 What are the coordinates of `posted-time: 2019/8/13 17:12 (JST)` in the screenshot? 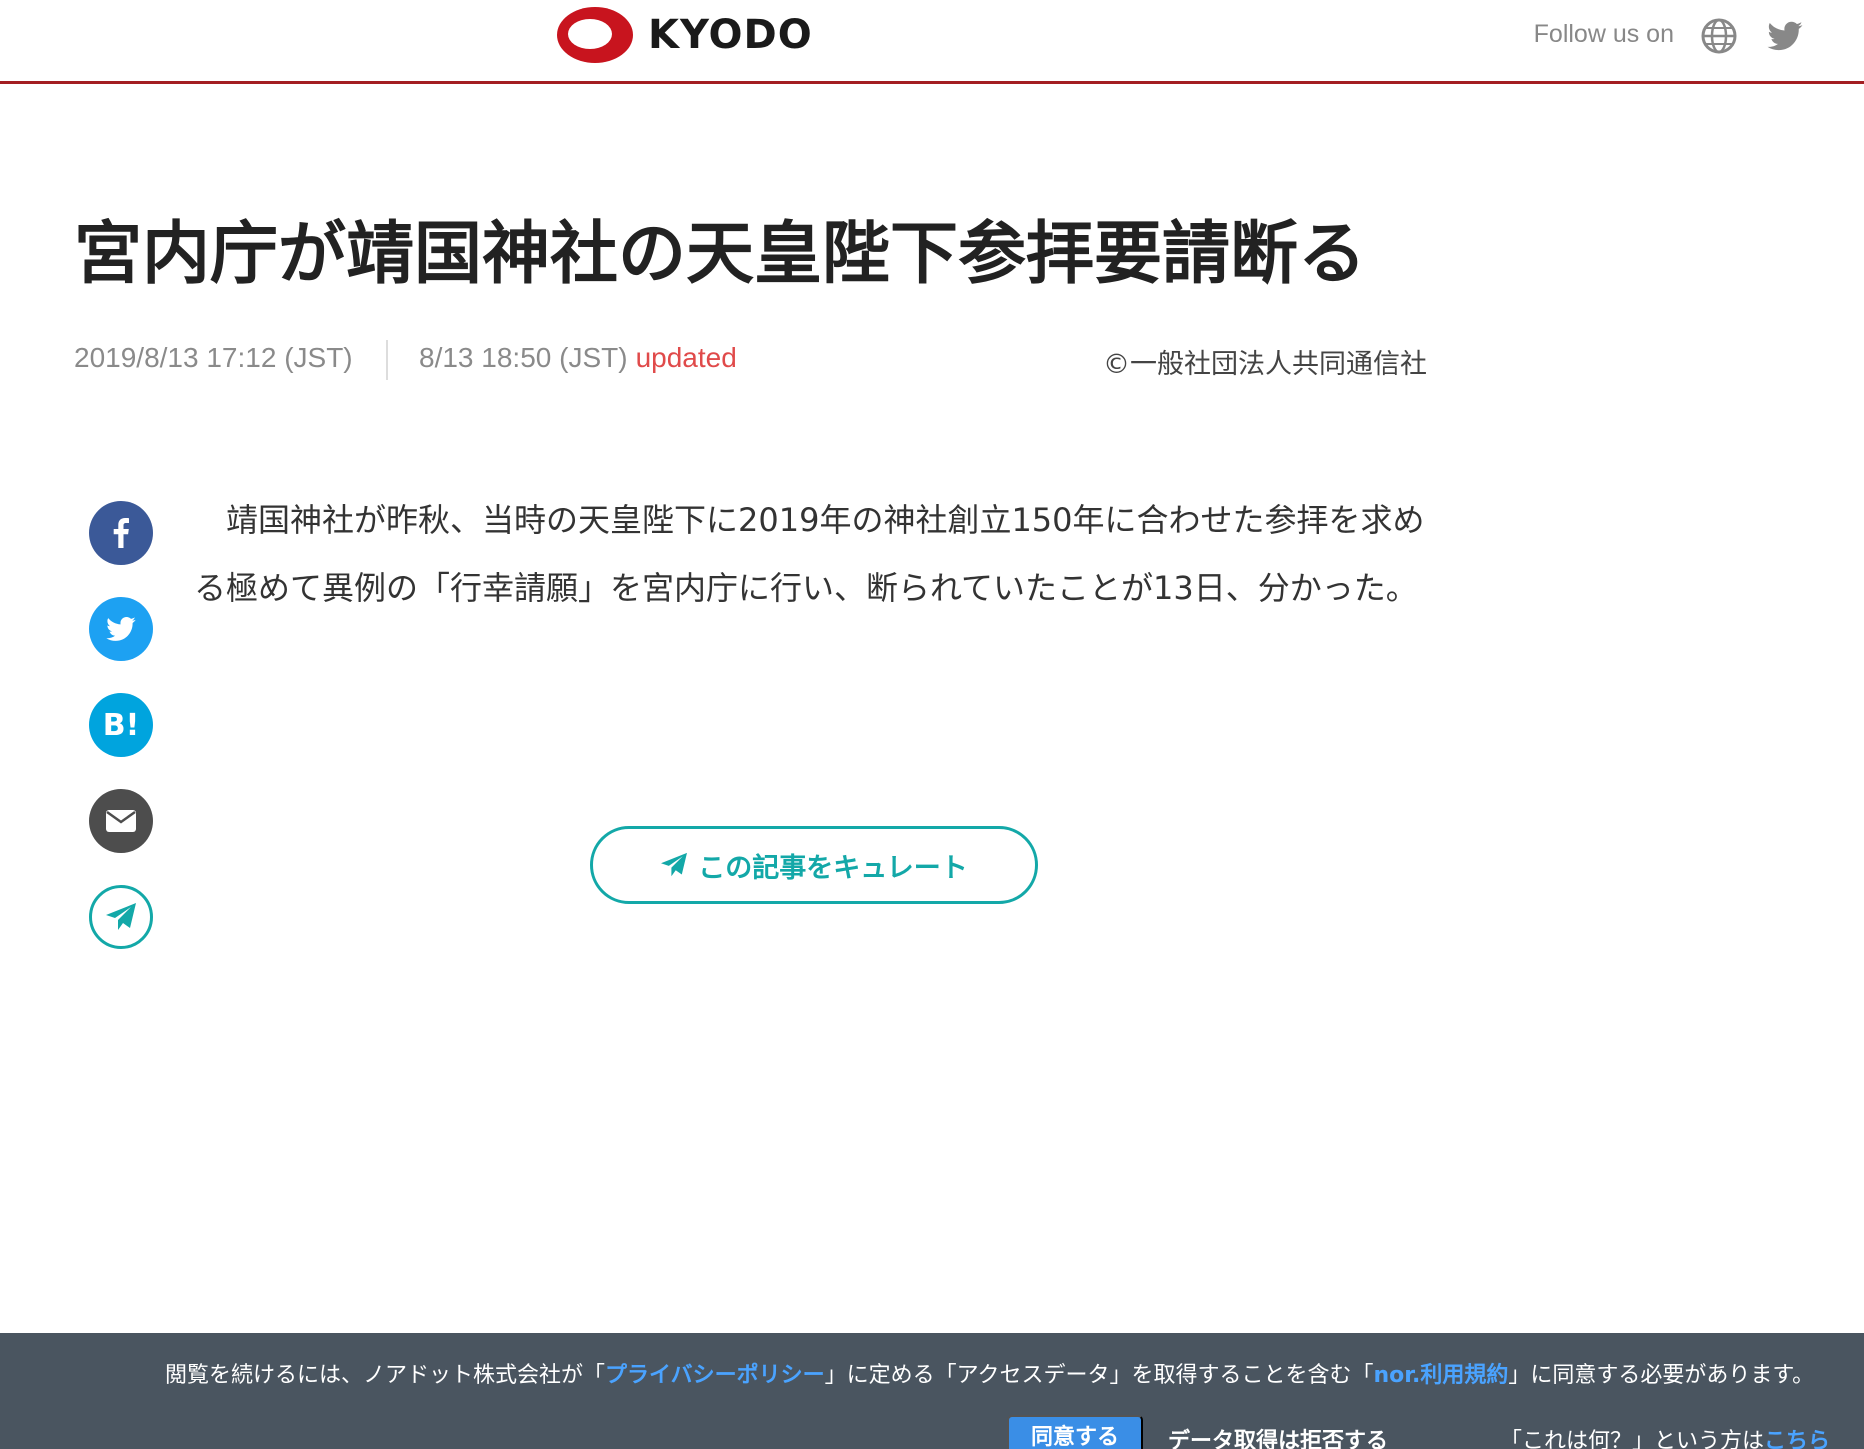 It's located at (213, 357).